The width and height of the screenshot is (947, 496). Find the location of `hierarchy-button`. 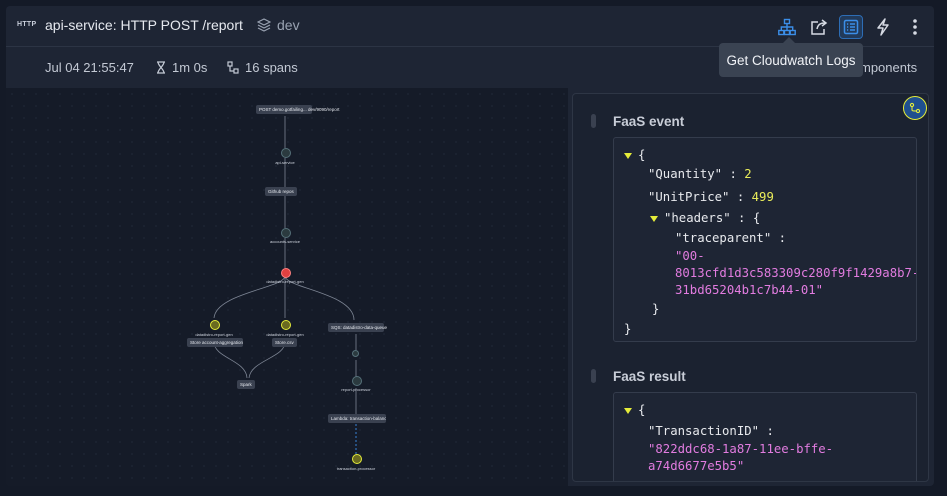

hierarchy-button is located at coordinates (787, 27).